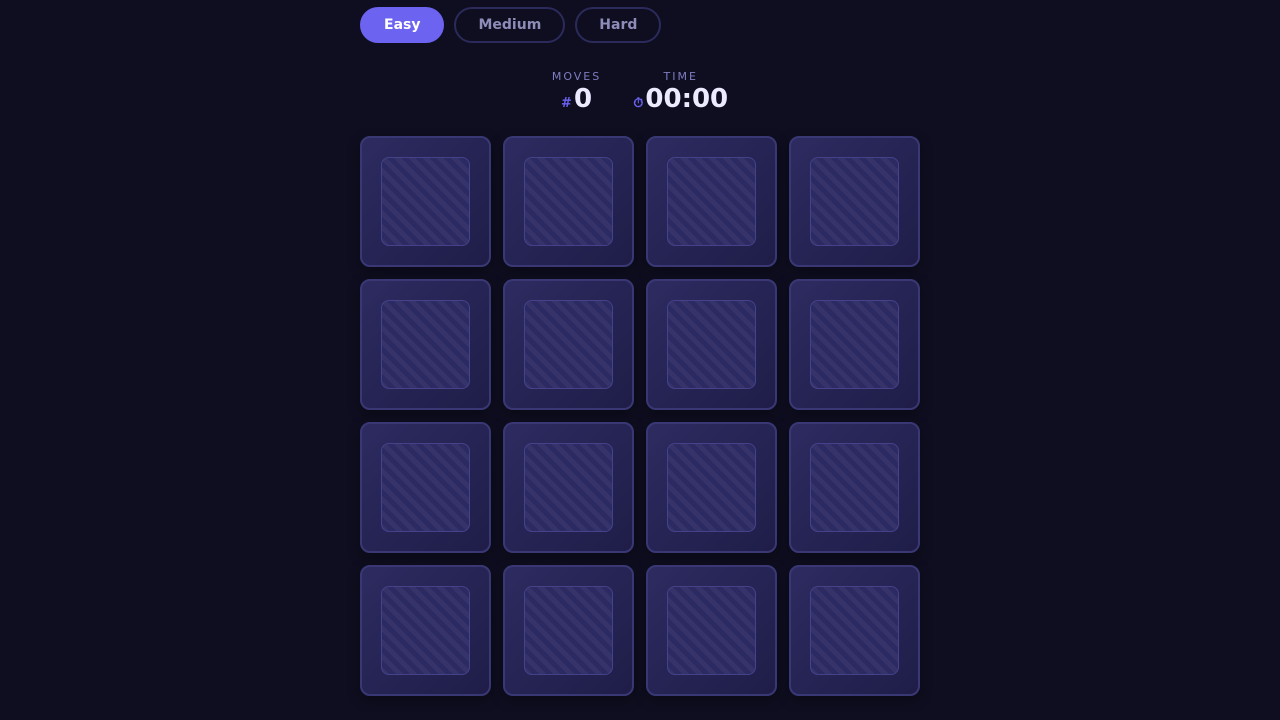  Describe the element at coordinates (576, 76) in the screenshot. I see `moves-label: MOVES` at that location.